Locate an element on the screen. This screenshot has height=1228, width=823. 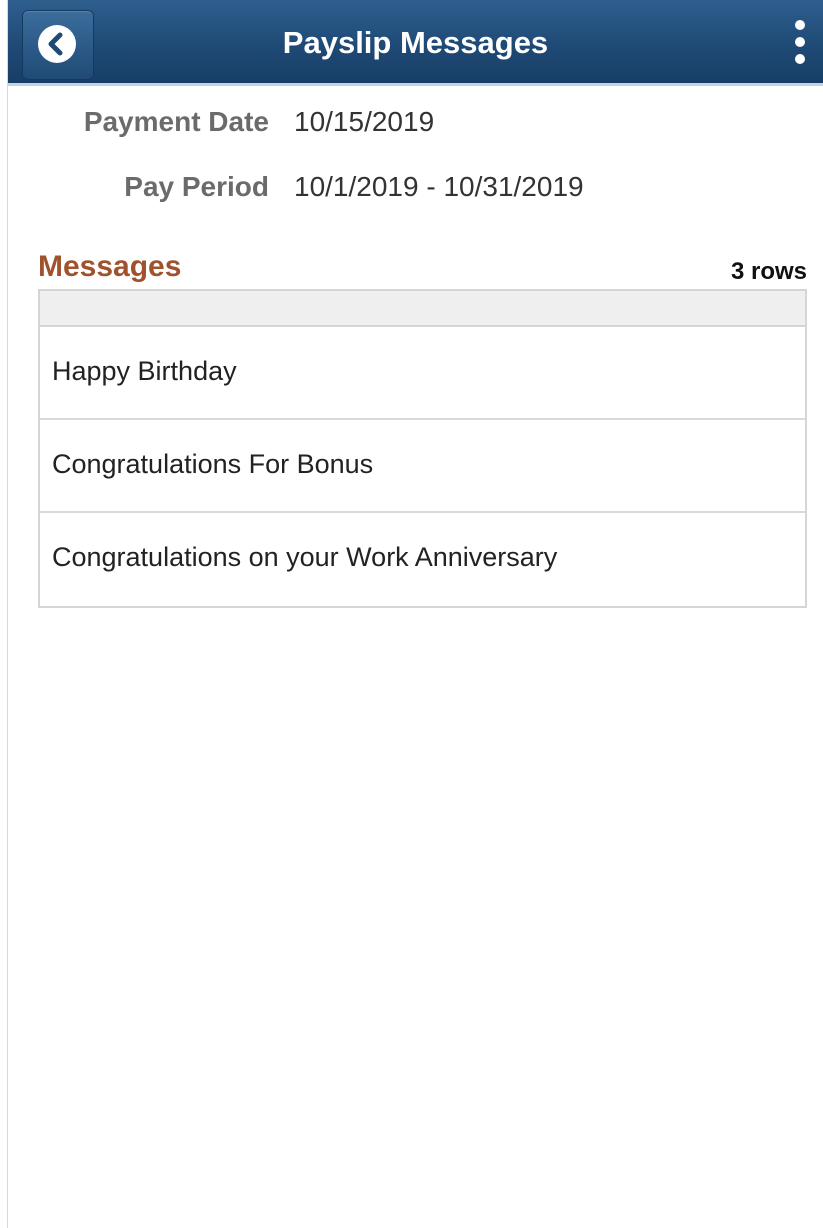
back-button is located at coordinates (58, 45).